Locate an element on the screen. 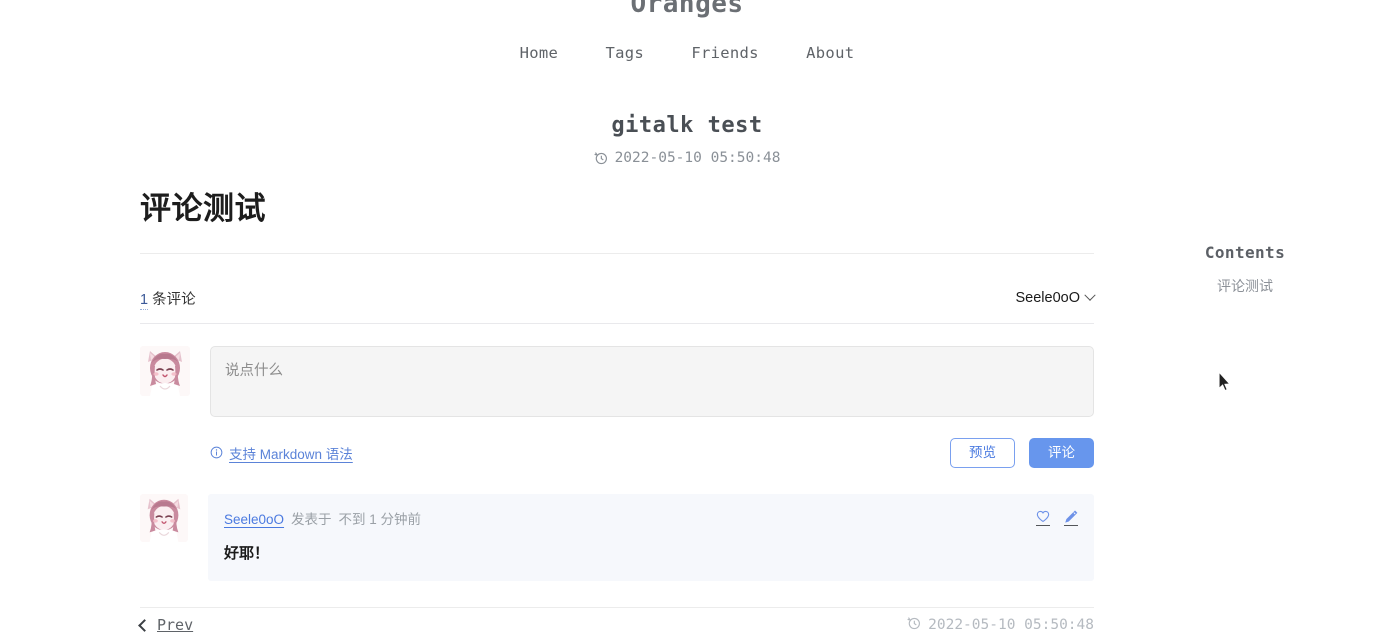 The width and height of the screenshot is (1374, 634). bottom-navigation: Prev 2022-05-10 05:50:48 is located at coordinates (616, 625).